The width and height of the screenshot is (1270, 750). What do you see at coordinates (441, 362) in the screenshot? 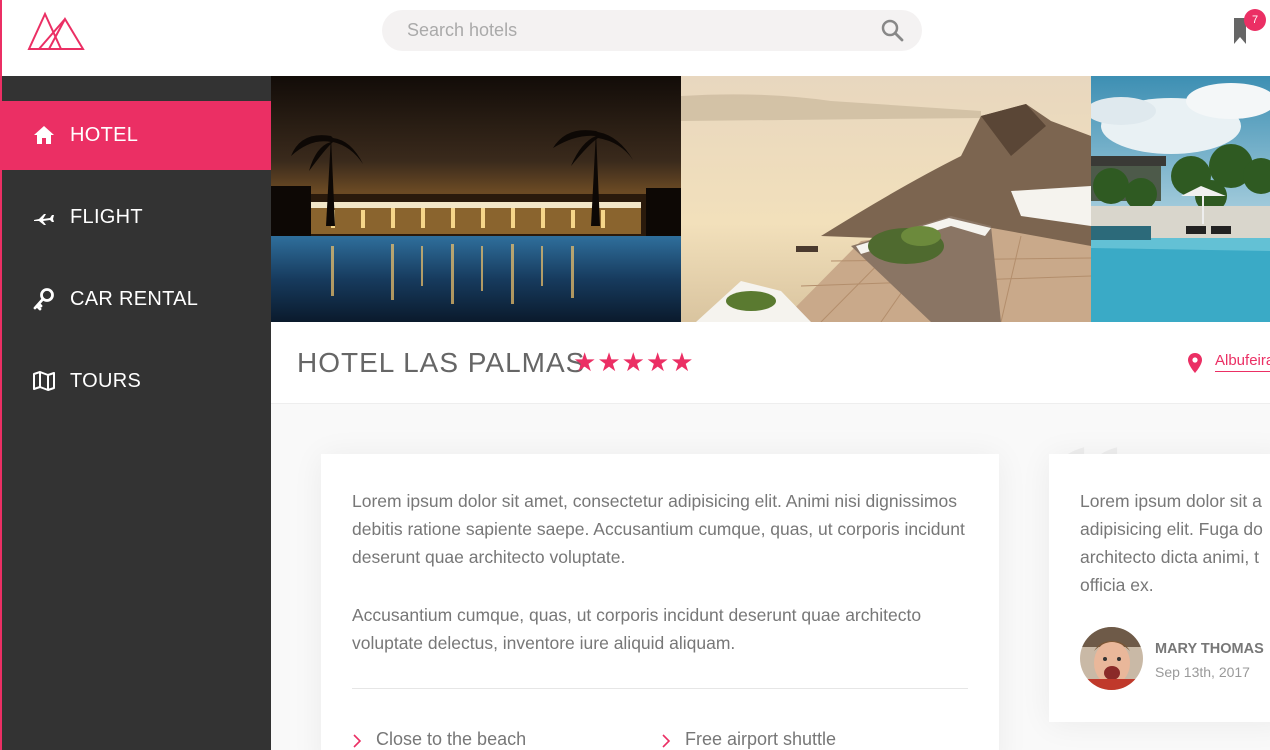
I see `hotel-name: HOTEL LAS PALMAS` at bounding box center [441, 362].